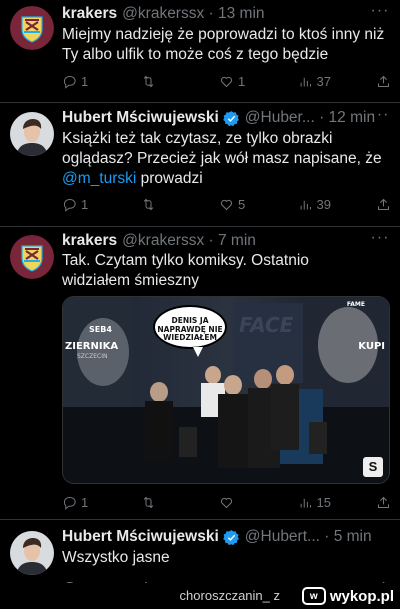  Describe the element at coordinates (189, 241) in the screenshot. I see `author-handle-time: @krakerssx · 7 min` at that location.